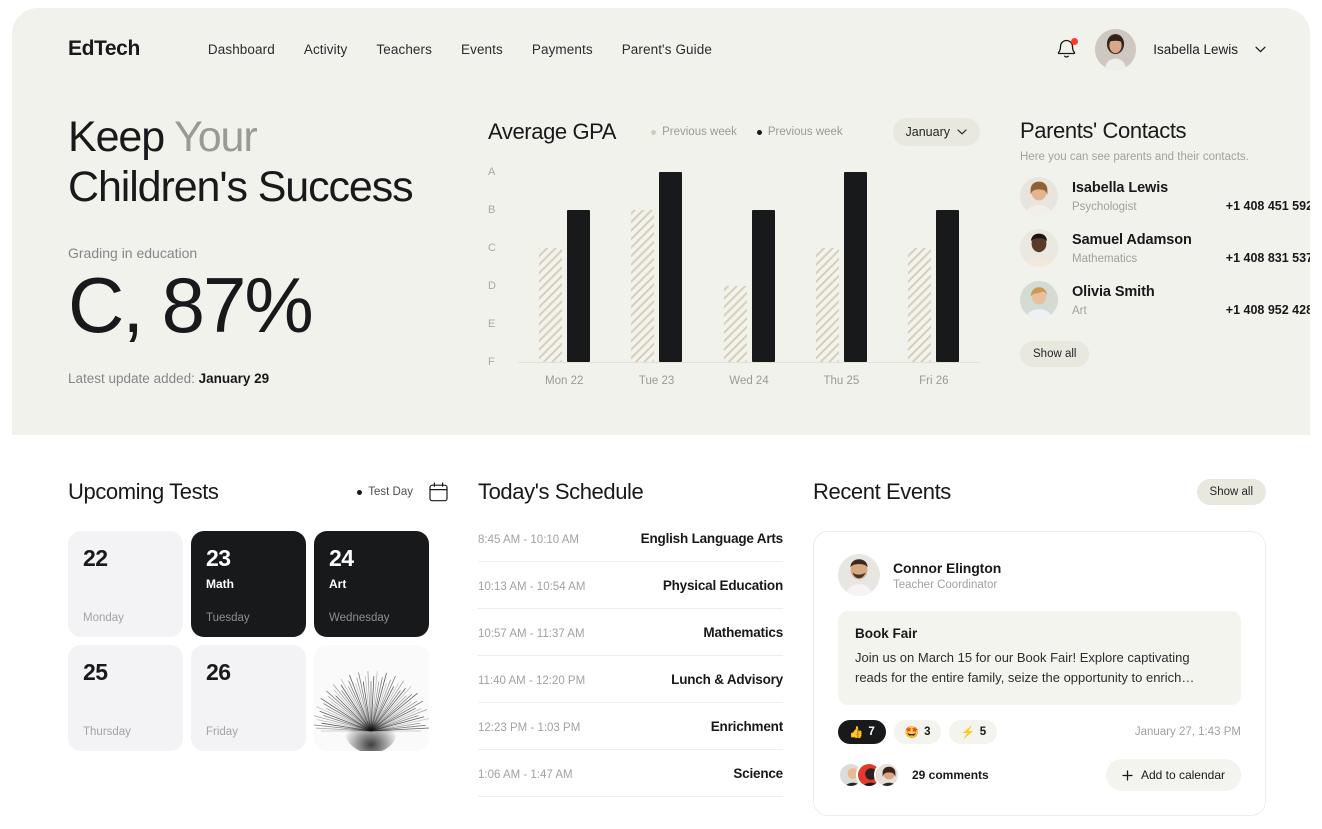 The image size is (1322, 829). I want to click on nav-item-teachers: Teachers, so click(404, 49).